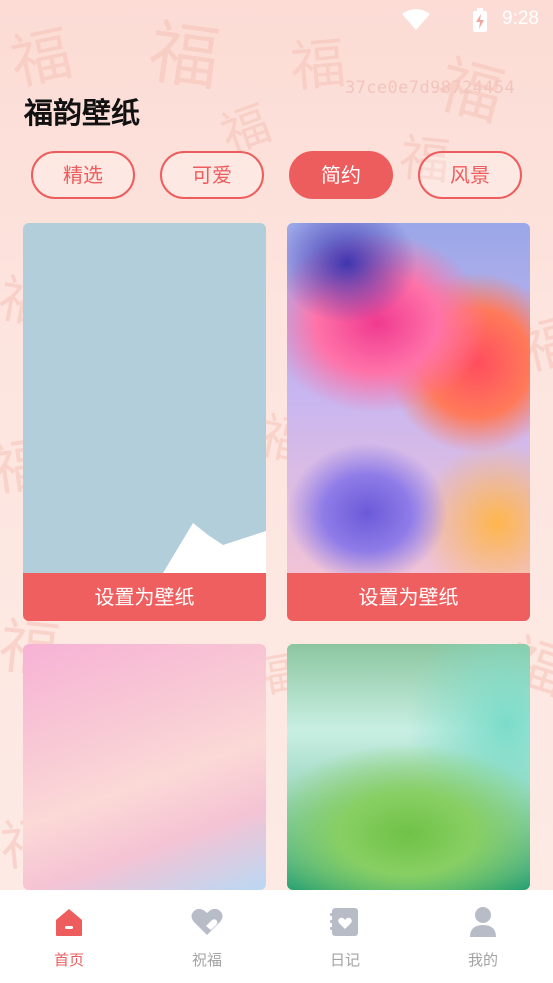 This screenshot has width=553, height=983. What do you see at coordinates (276, 175) in the screenshot?
I see `category-tabs: 精选 可爱 简约 风景` at bounding box center [276, 175].